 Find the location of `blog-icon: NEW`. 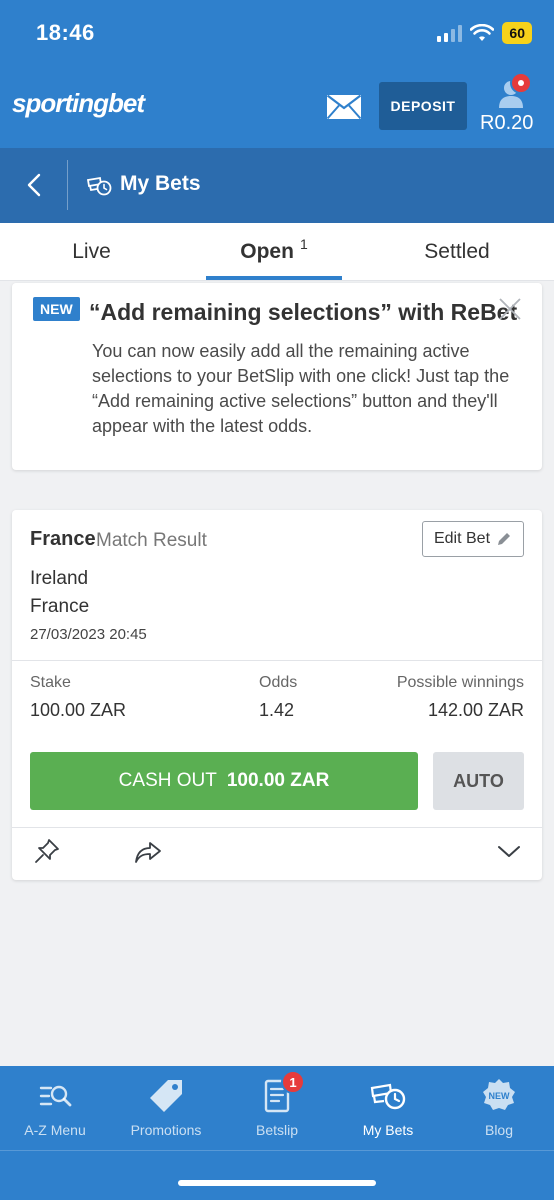

blog-icon: NEW is located at coordinates (499, 1094).